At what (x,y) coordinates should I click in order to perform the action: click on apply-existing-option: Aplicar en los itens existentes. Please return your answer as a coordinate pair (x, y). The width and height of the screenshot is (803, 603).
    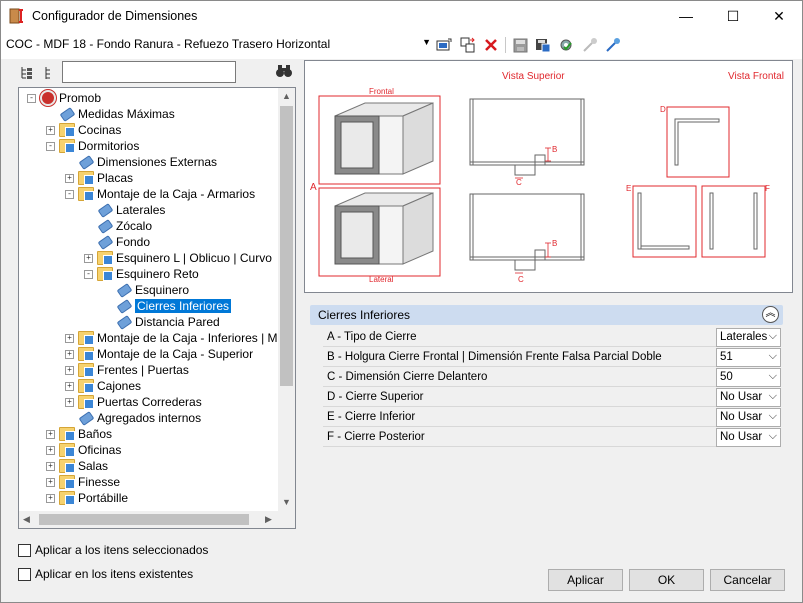
    Looking at the image, I should click on (105, 574).